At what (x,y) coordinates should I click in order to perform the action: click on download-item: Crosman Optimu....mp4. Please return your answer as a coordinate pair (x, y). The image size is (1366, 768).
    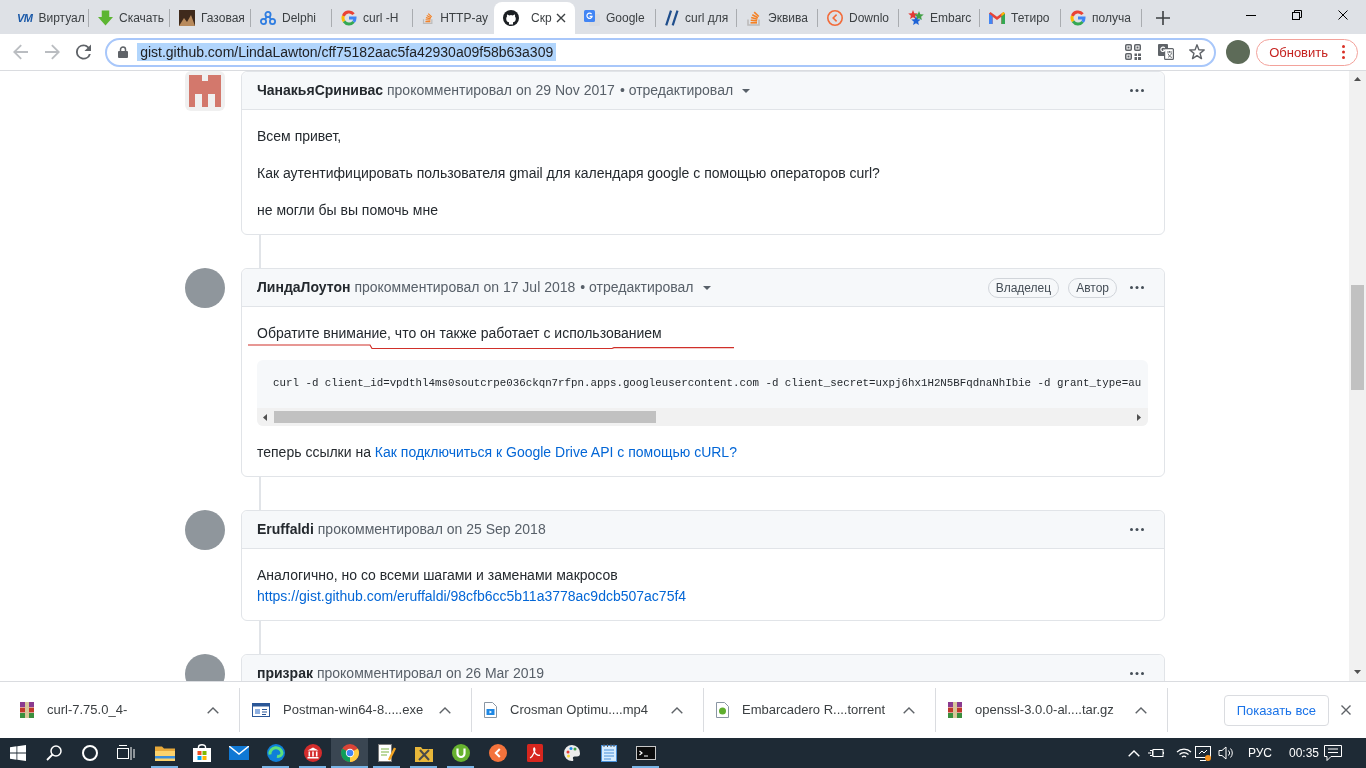
    Looking at the image, I should click on (587, 710).